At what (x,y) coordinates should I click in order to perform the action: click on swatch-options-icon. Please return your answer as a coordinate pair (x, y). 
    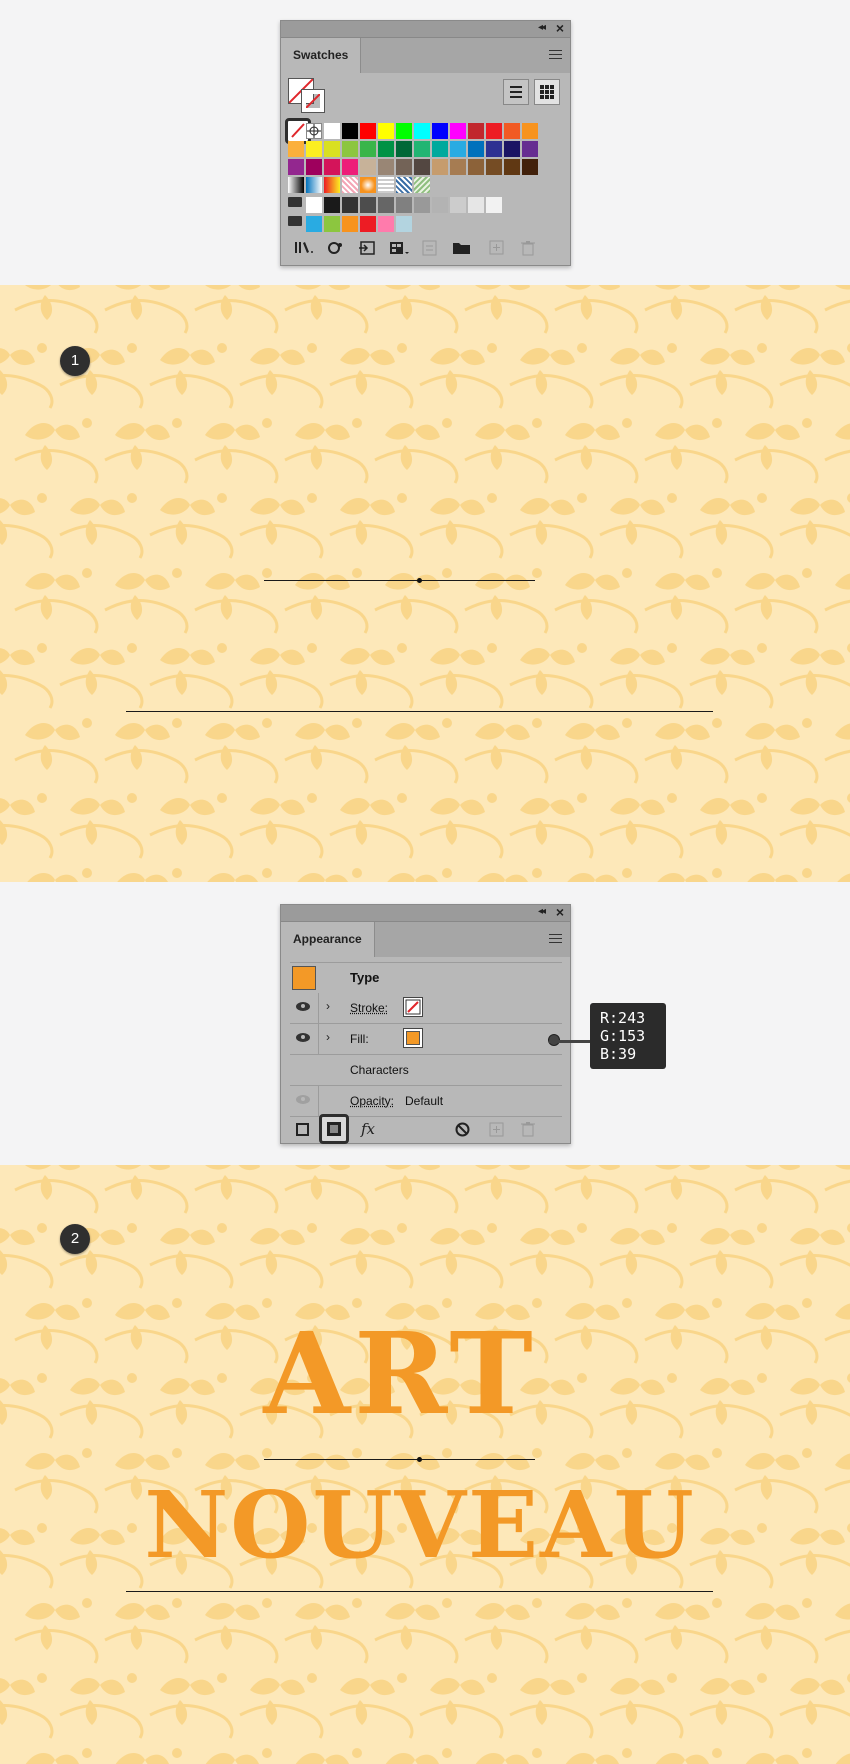
    Looking at the image, I should click on (400, 248).